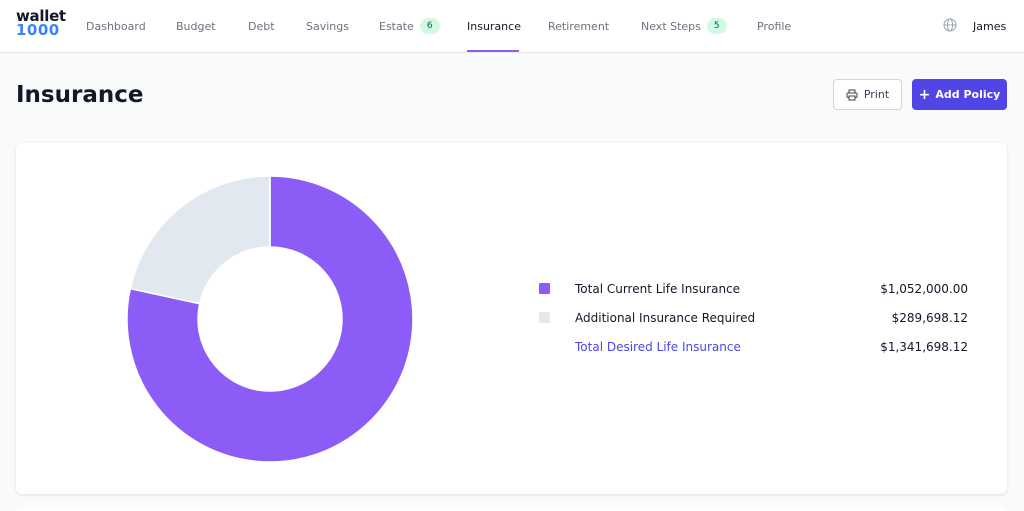 The image size is (1024, 511). I want to click on legend-swatch-additional, so click(544, 317).